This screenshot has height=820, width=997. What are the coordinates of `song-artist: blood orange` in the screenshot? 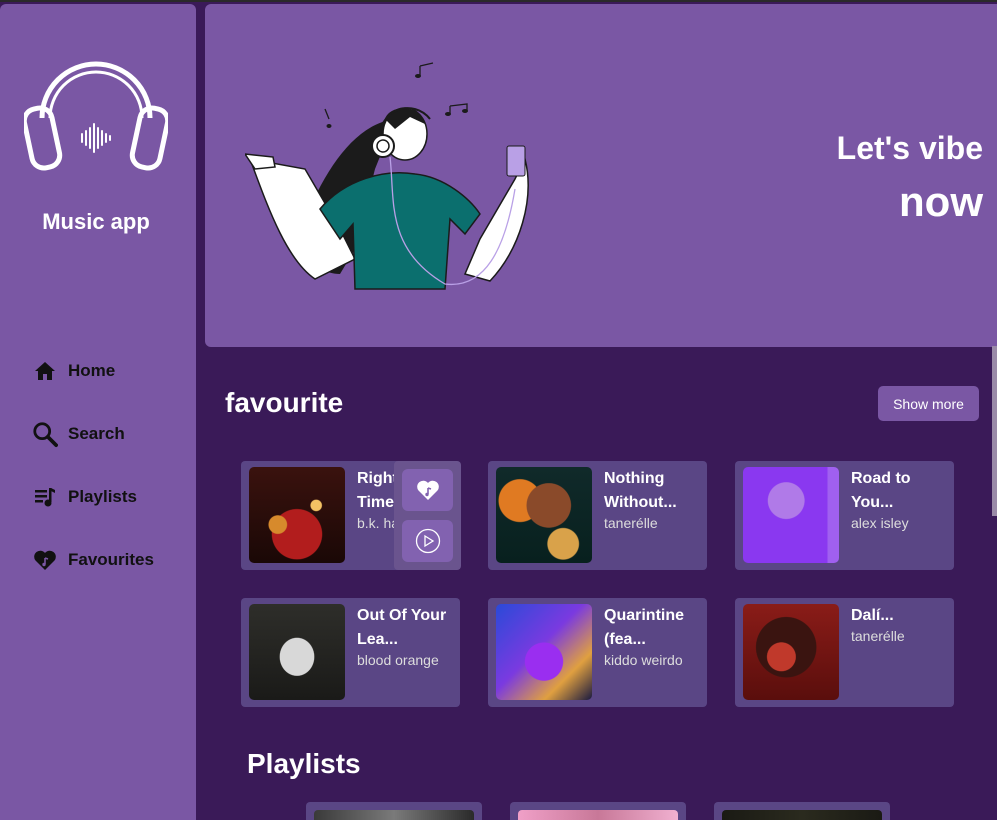 It's located at (398, 660).